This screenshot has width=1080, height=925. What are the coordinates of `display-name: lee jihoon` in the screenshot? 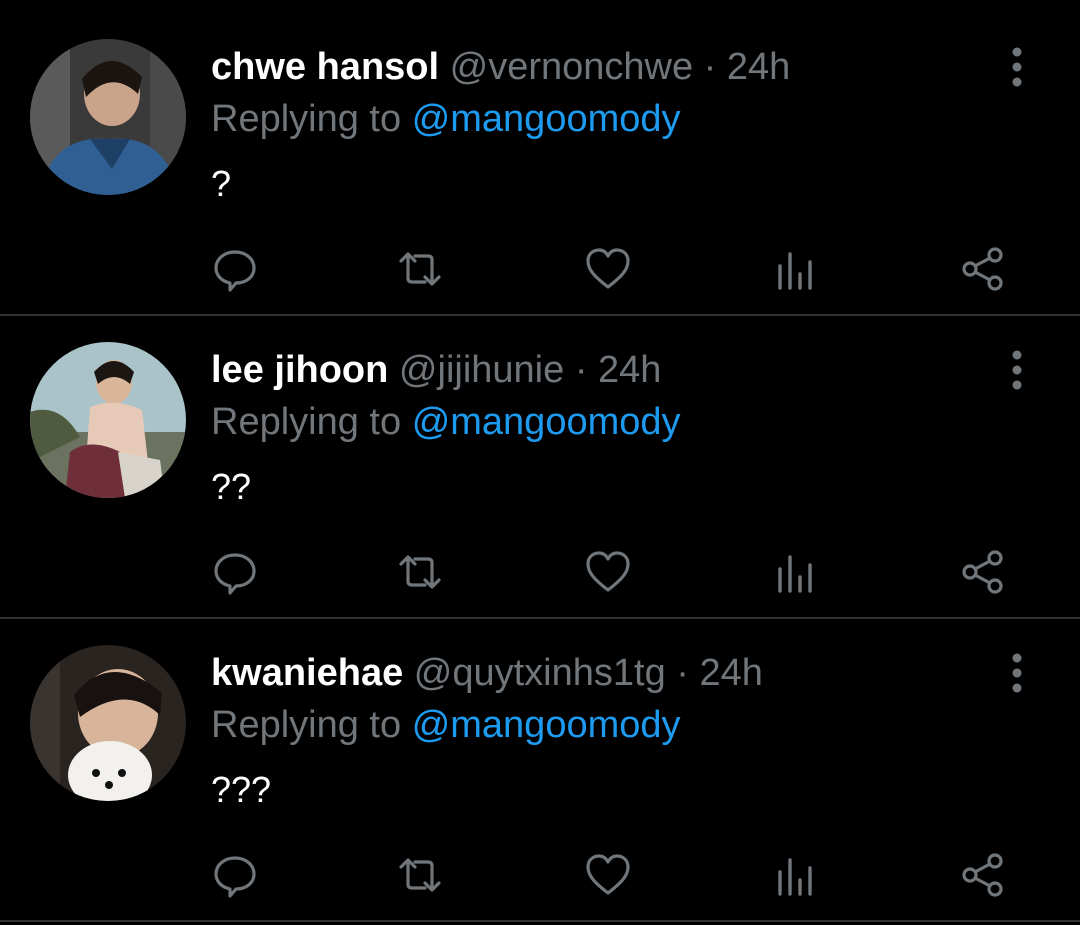 It's located at (299, 370).